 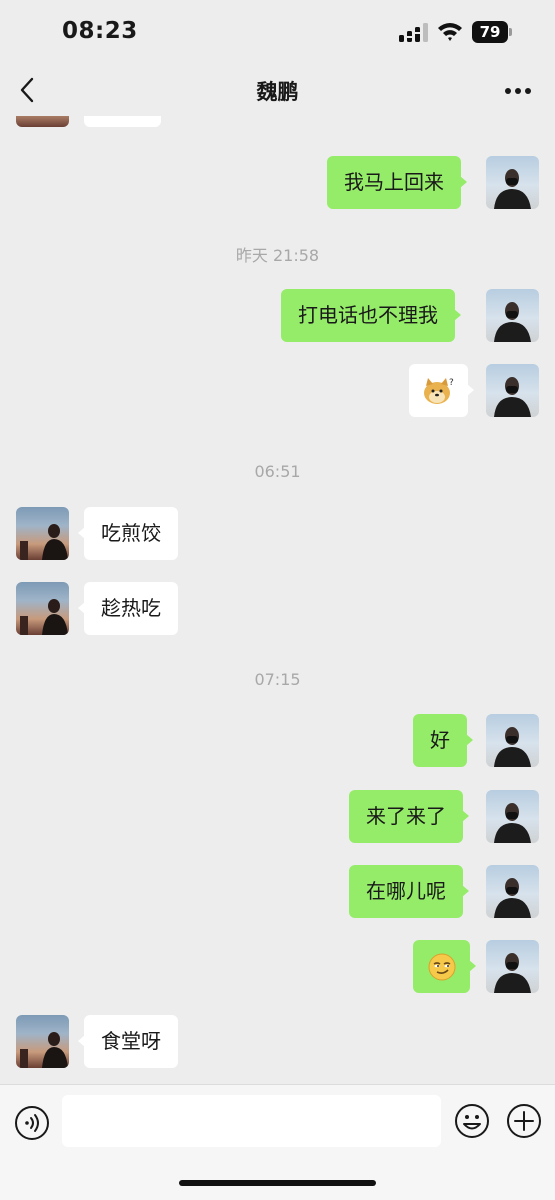 I want to click on timestamp: 昨天 21:58, so click(x=277, y=255).